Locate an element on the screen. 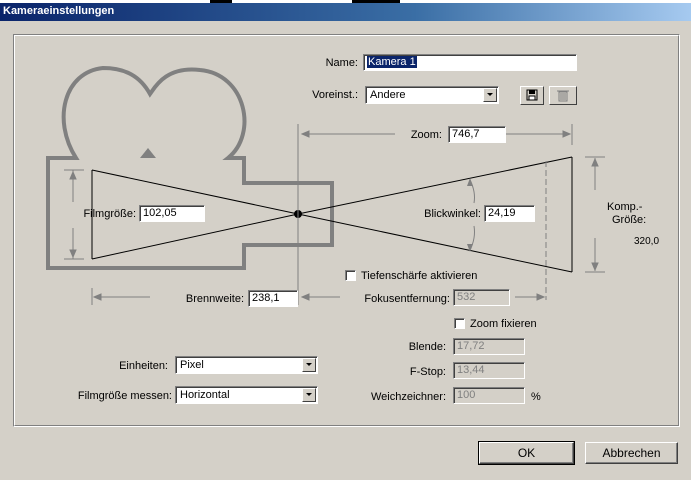 This screenshot has height=480, width=691. delete-preset-button is located at coordinates (563, 95).